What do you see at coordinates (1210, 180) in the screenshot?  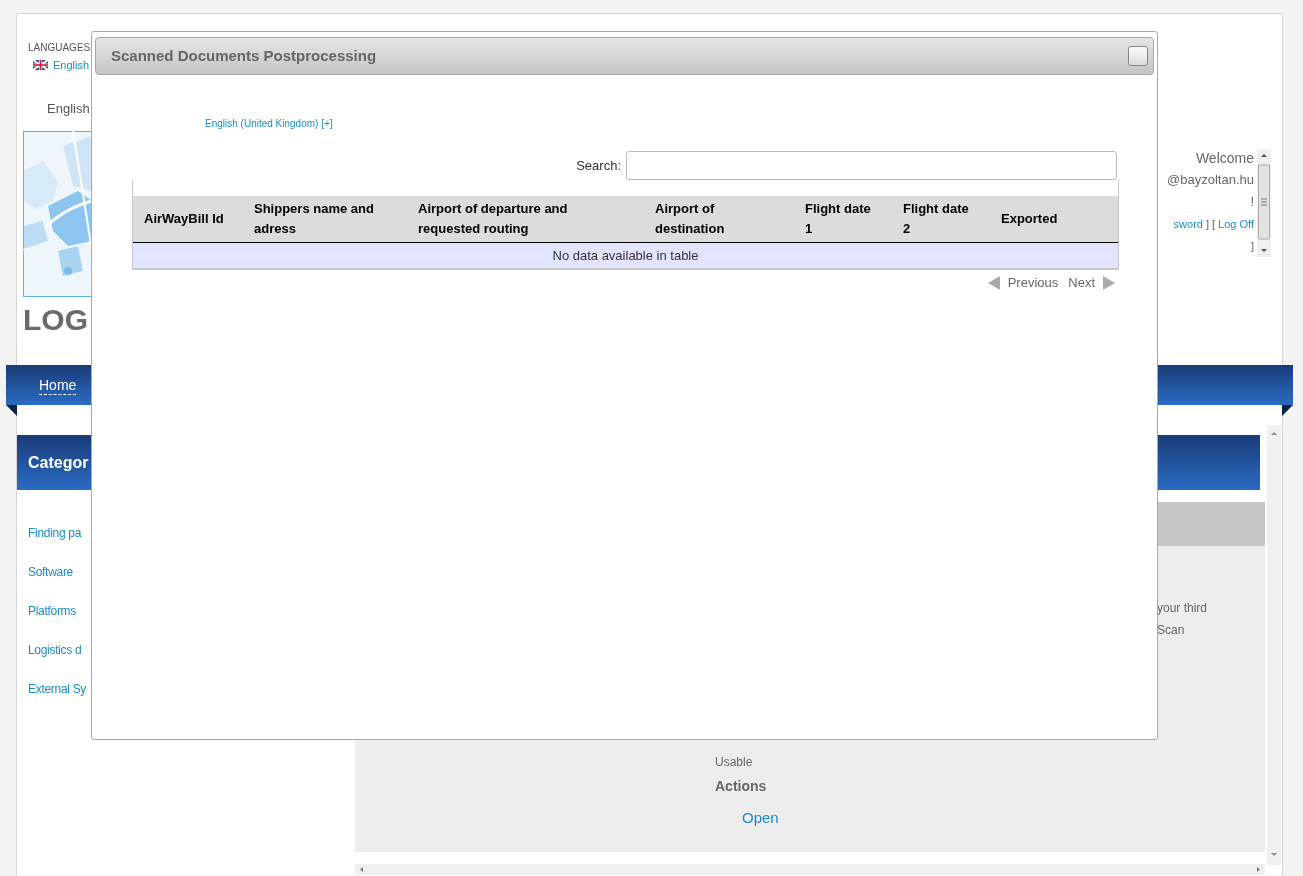 I see `user-email: @bayzoltan.hu` at bounding box center [1210, 180].